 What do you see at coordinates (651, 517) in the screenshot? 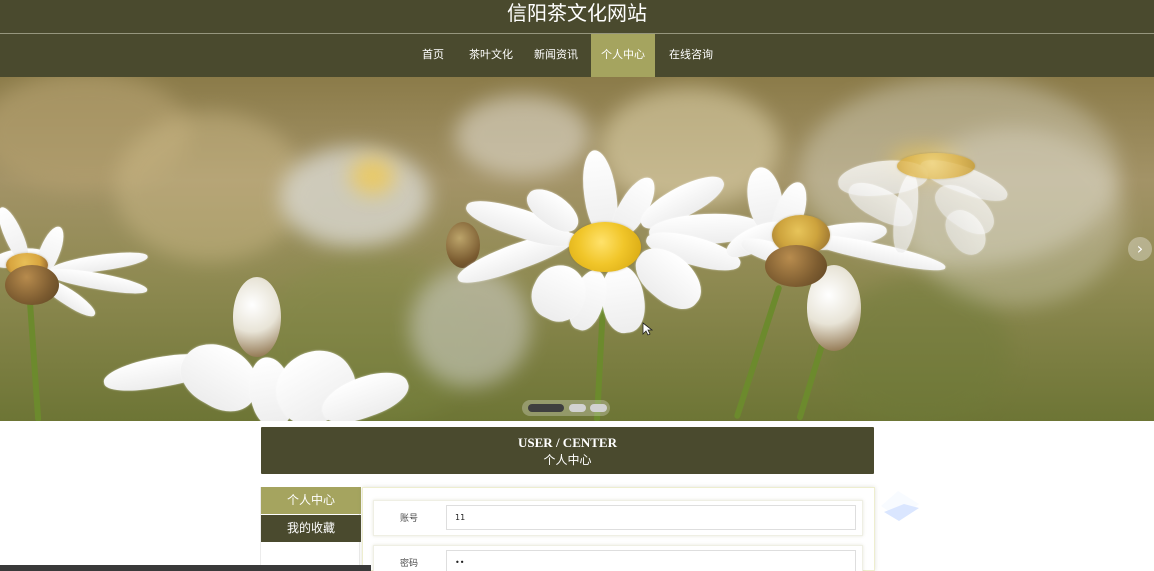
I see `account-input` at bounding box center [651, 517].